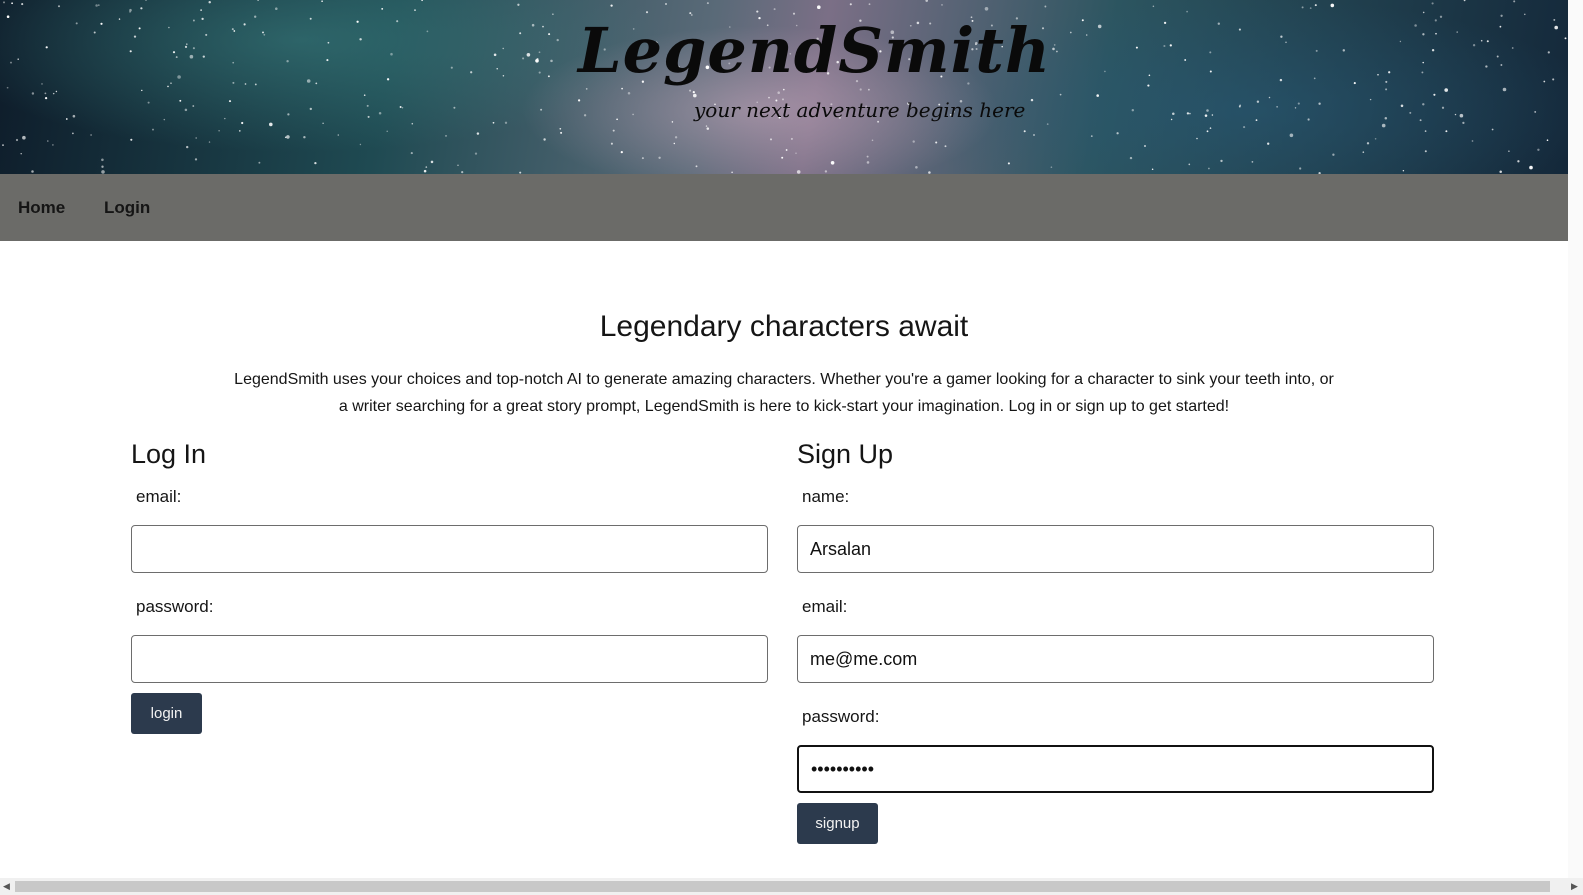  Describe the element at coordinates (127, 208) in the screenshot. I see `nav-login-link: Login` at that location.